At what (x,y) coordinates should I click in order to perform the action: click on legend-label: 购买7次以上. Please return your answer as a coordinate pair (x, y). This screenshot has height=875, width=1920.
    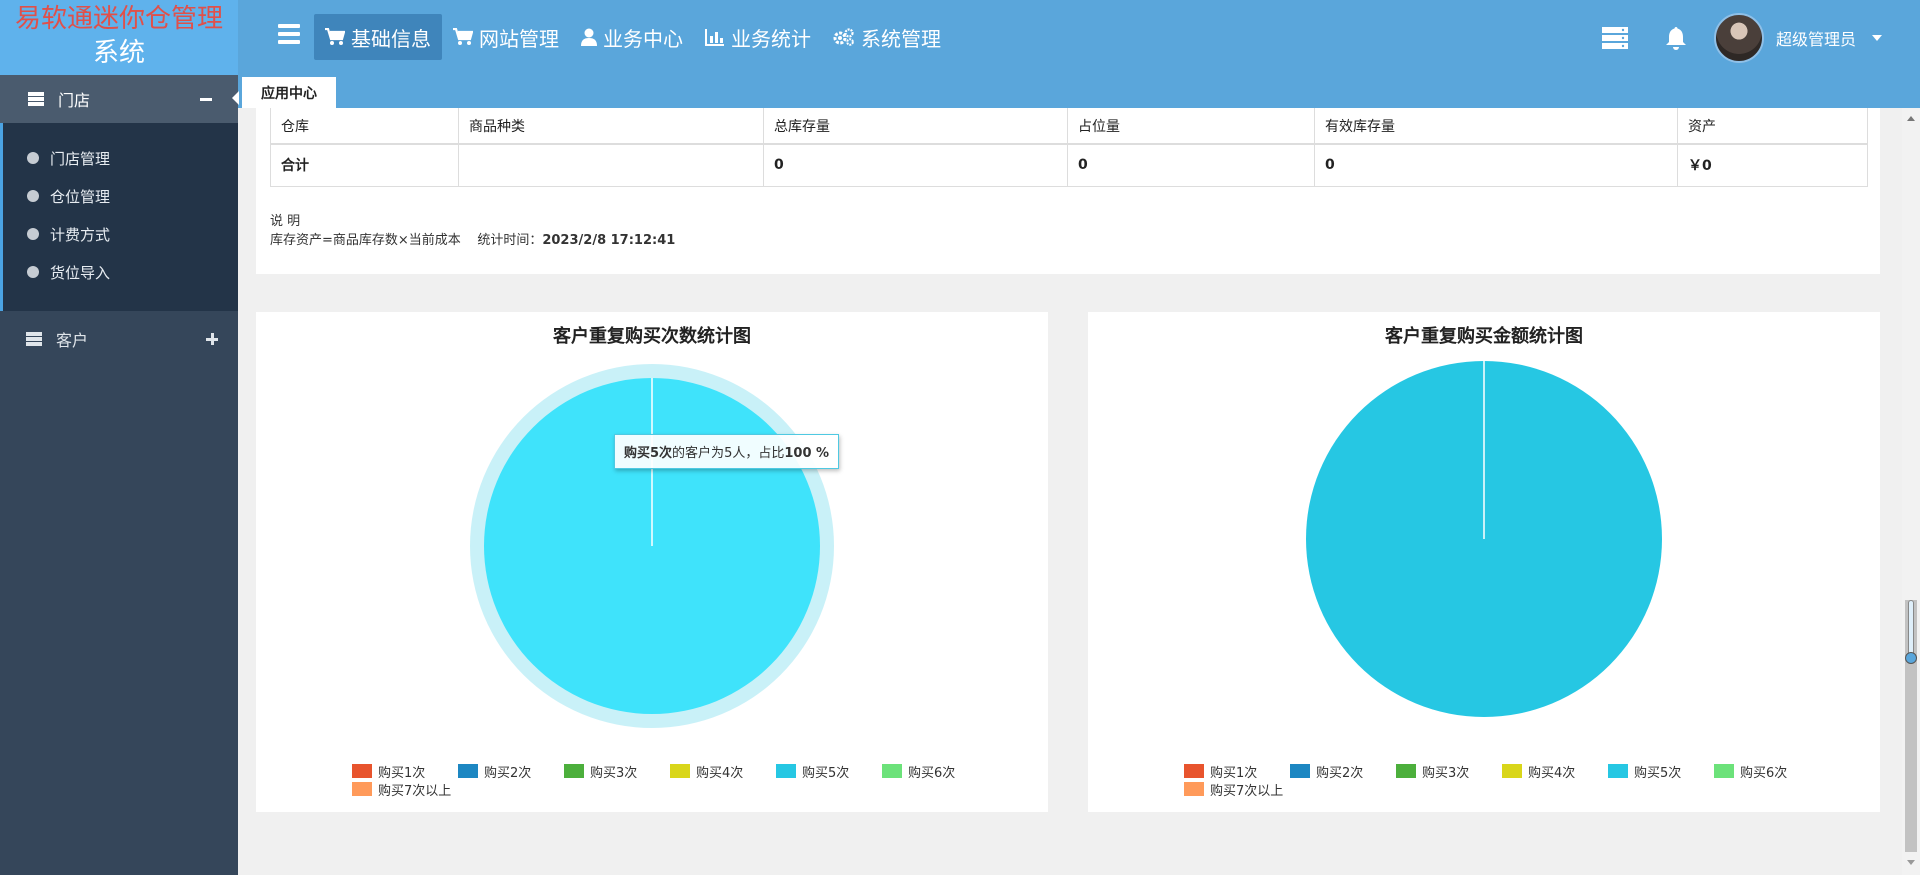
    Looking at the image, I should click on (1247, 791).